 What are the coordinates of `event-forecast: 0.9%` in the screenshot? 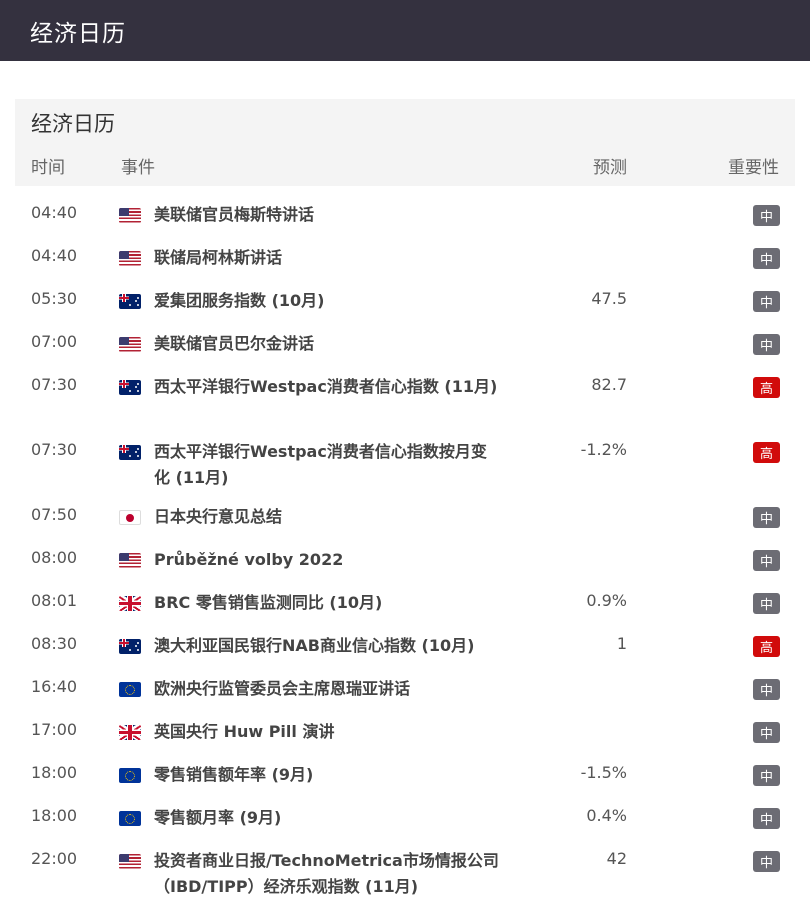 It's located at (606, 600).